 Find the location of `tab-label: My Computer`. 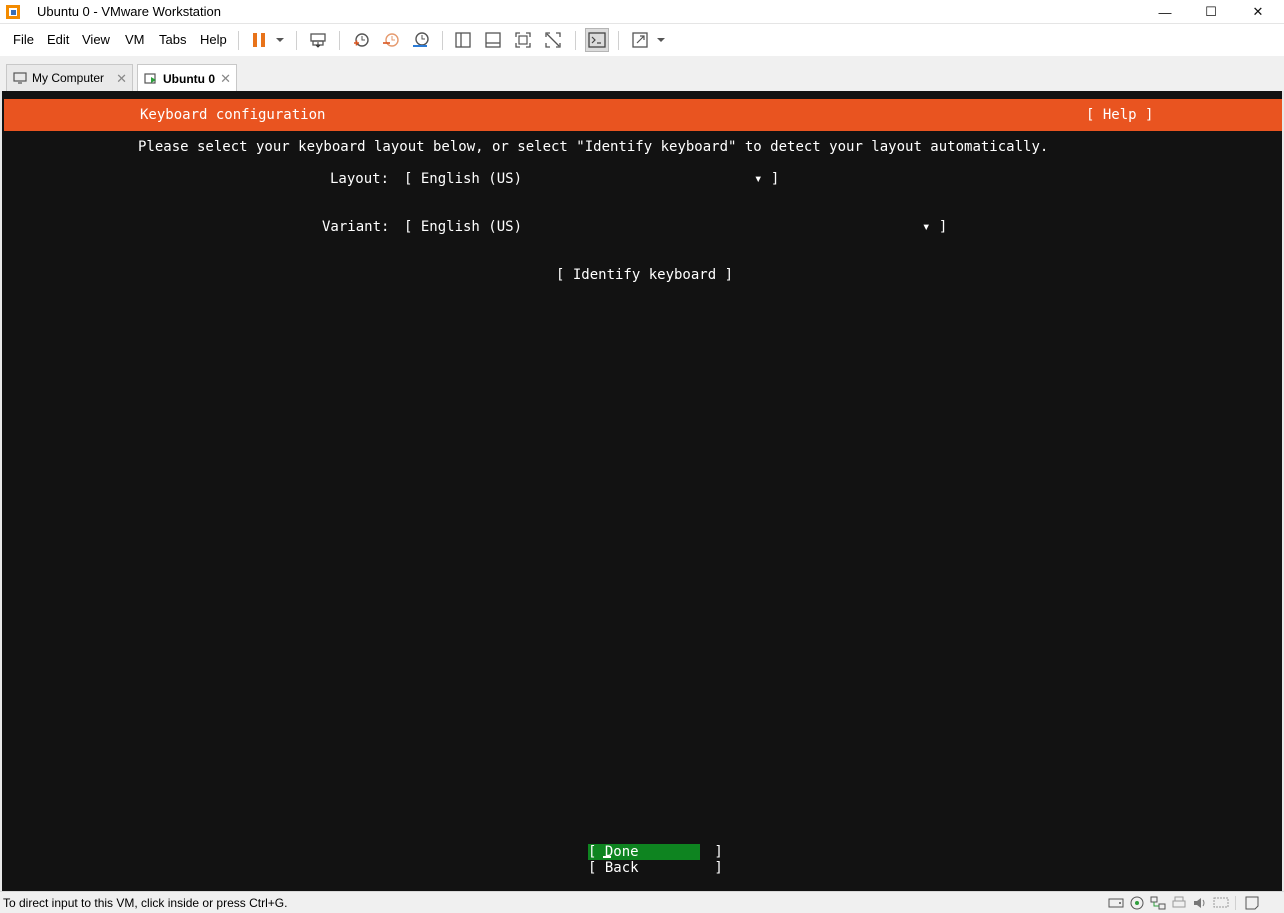

tab-label: My Computer is located at coordinates (68, 78).